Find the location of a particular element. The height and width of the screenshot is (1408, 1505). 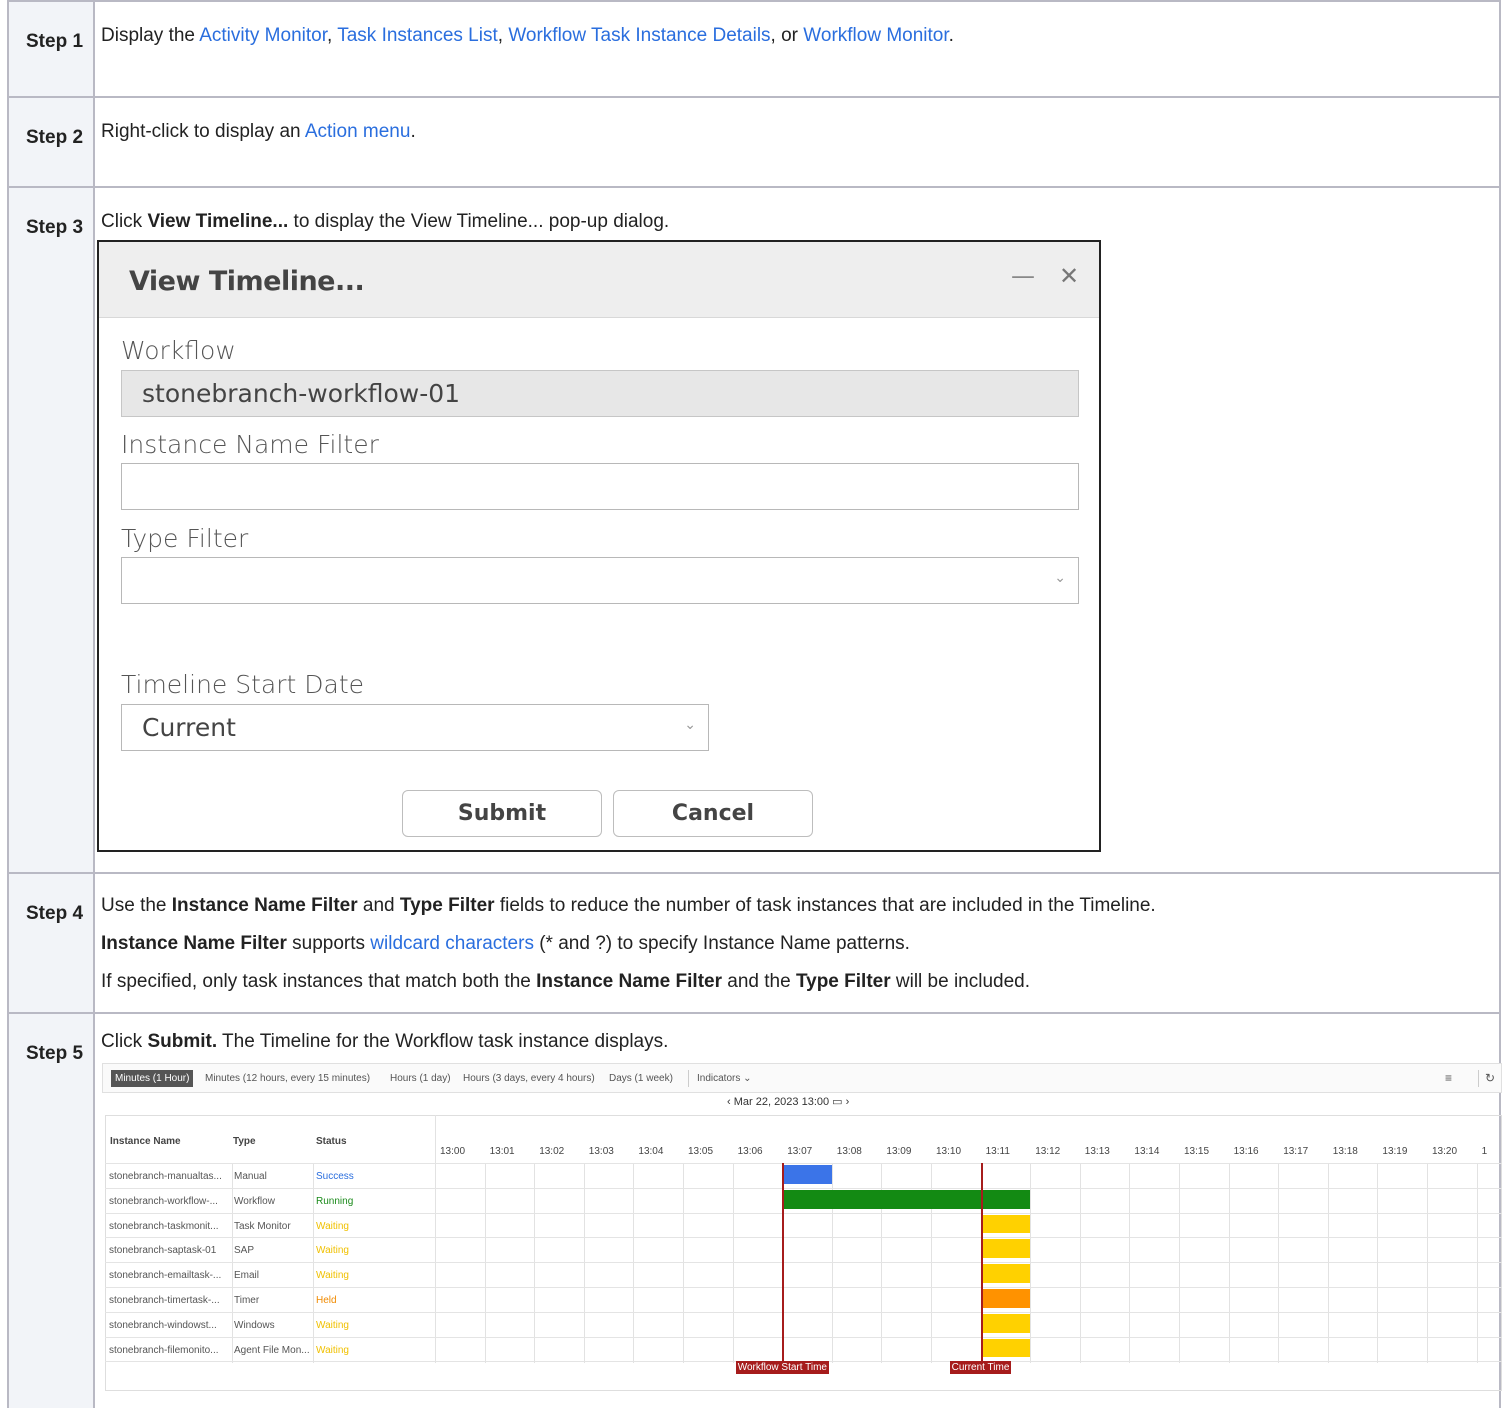

refresh-icon: ↻ is located at coordinates (1486, 1078).